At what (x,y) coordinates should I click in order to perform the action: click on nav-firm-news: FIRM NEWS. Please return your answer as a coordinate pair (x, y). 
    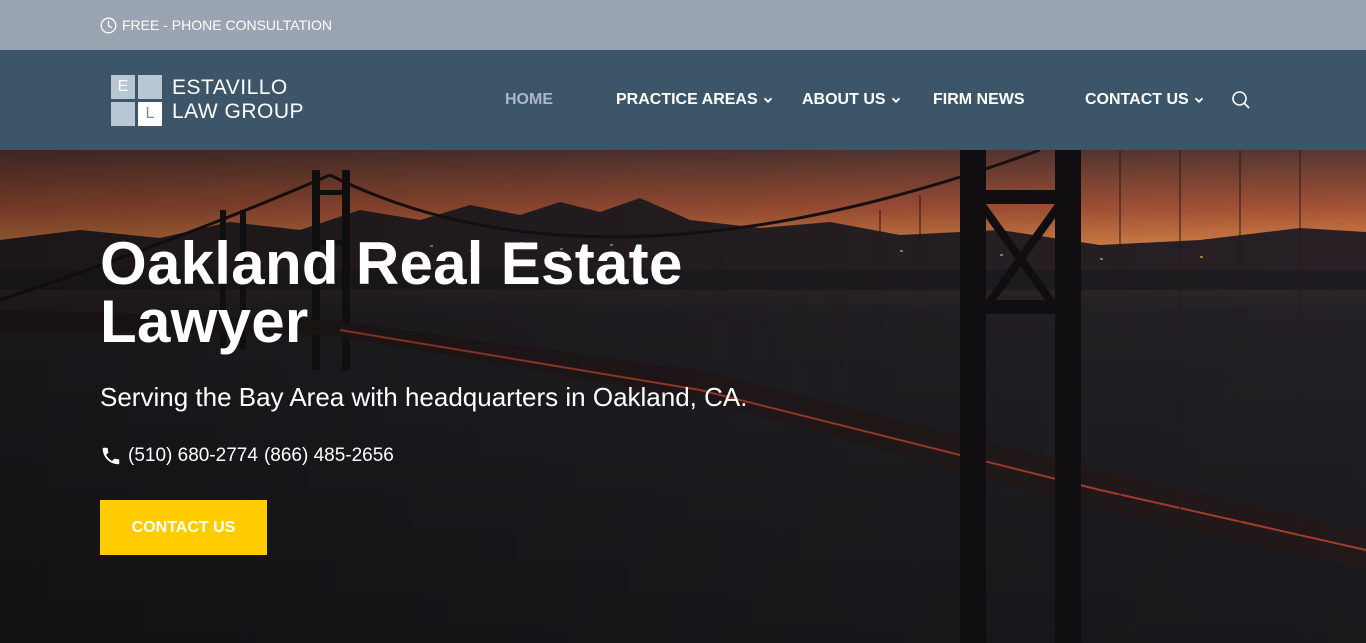
    Looking at the image, I should click on (979, 100).